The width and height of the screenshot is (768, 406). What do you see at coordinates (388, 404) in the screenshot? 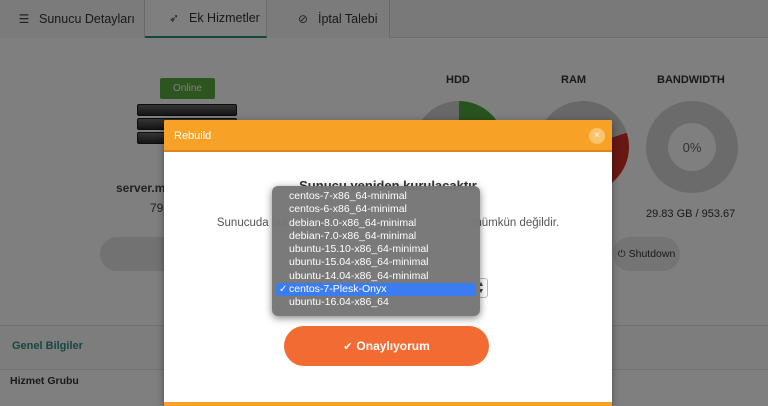
I see `modal-footer-bar` at bounding box center [388, 404].